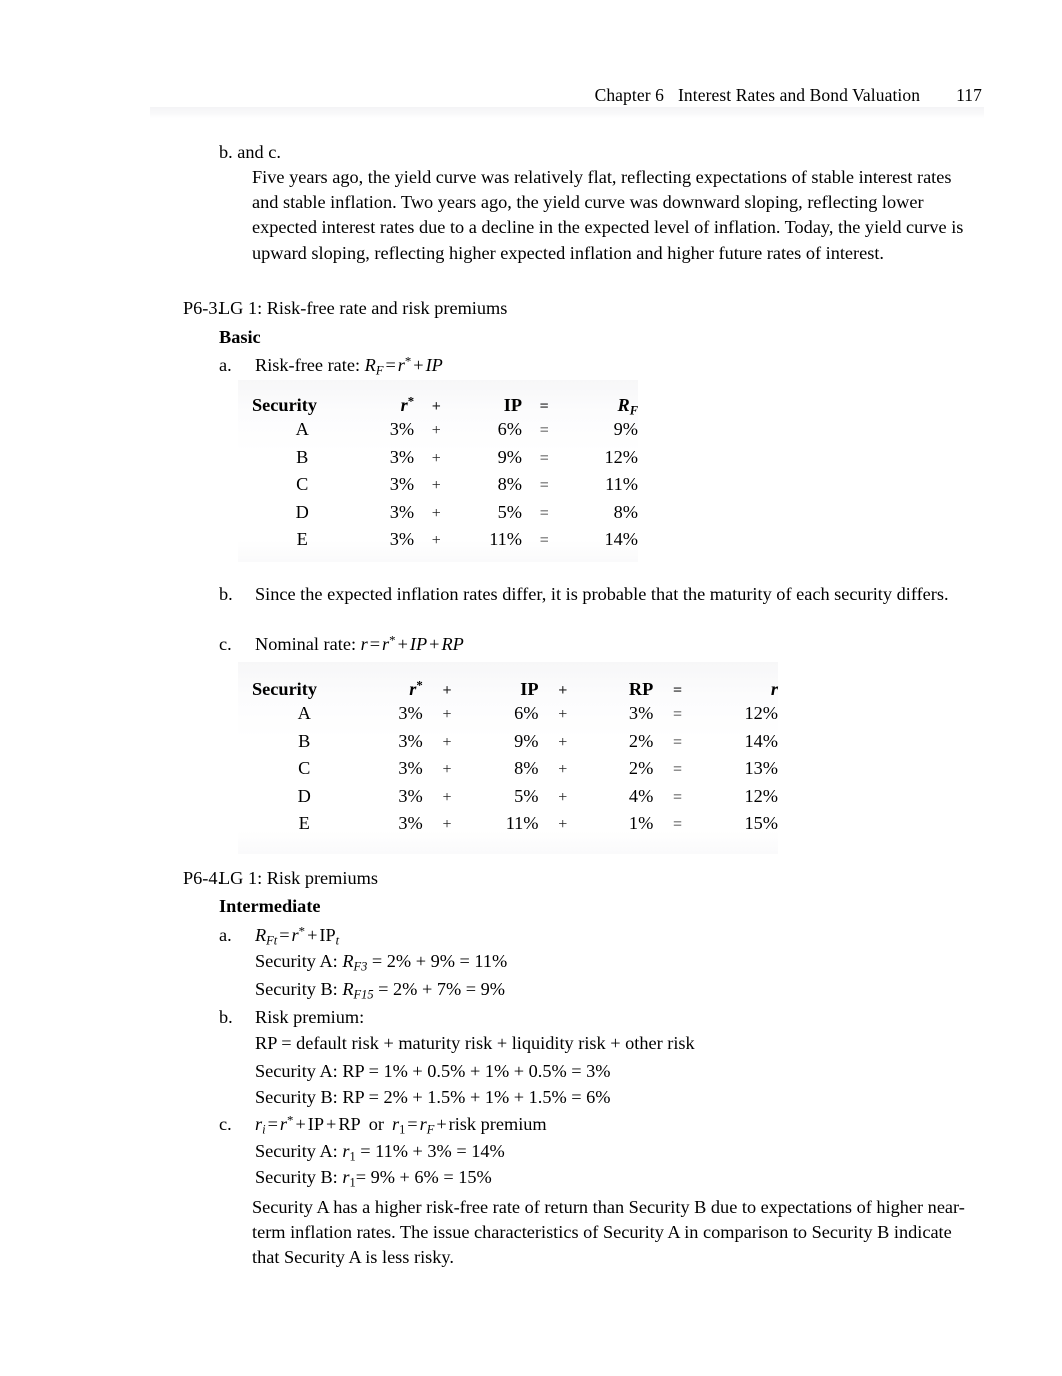 This screenshot has width=1062, height=1376. What do you see at coordinates (380, 1151) in the screenshot?
I see `p6-4-c-line-security-a: Security A: r1 = 11% + 3% = 14%` at bounding box center [380, 1151].